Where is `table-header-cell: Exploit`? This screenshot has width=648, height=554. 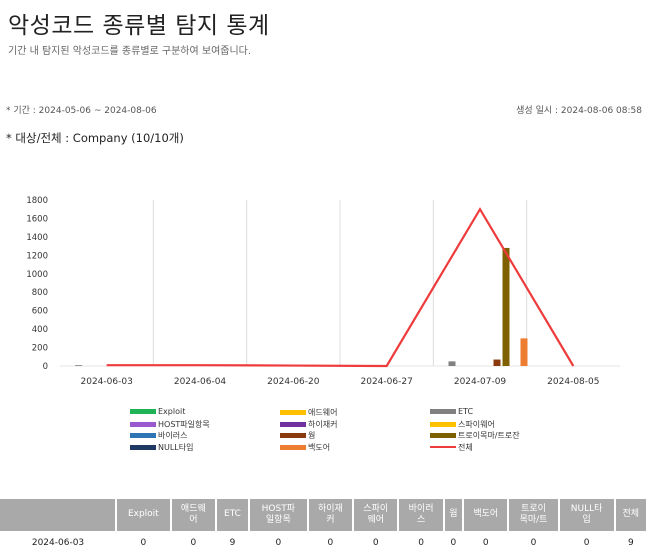 table-header-cell: Exploit is located at coordinates (144, 515).